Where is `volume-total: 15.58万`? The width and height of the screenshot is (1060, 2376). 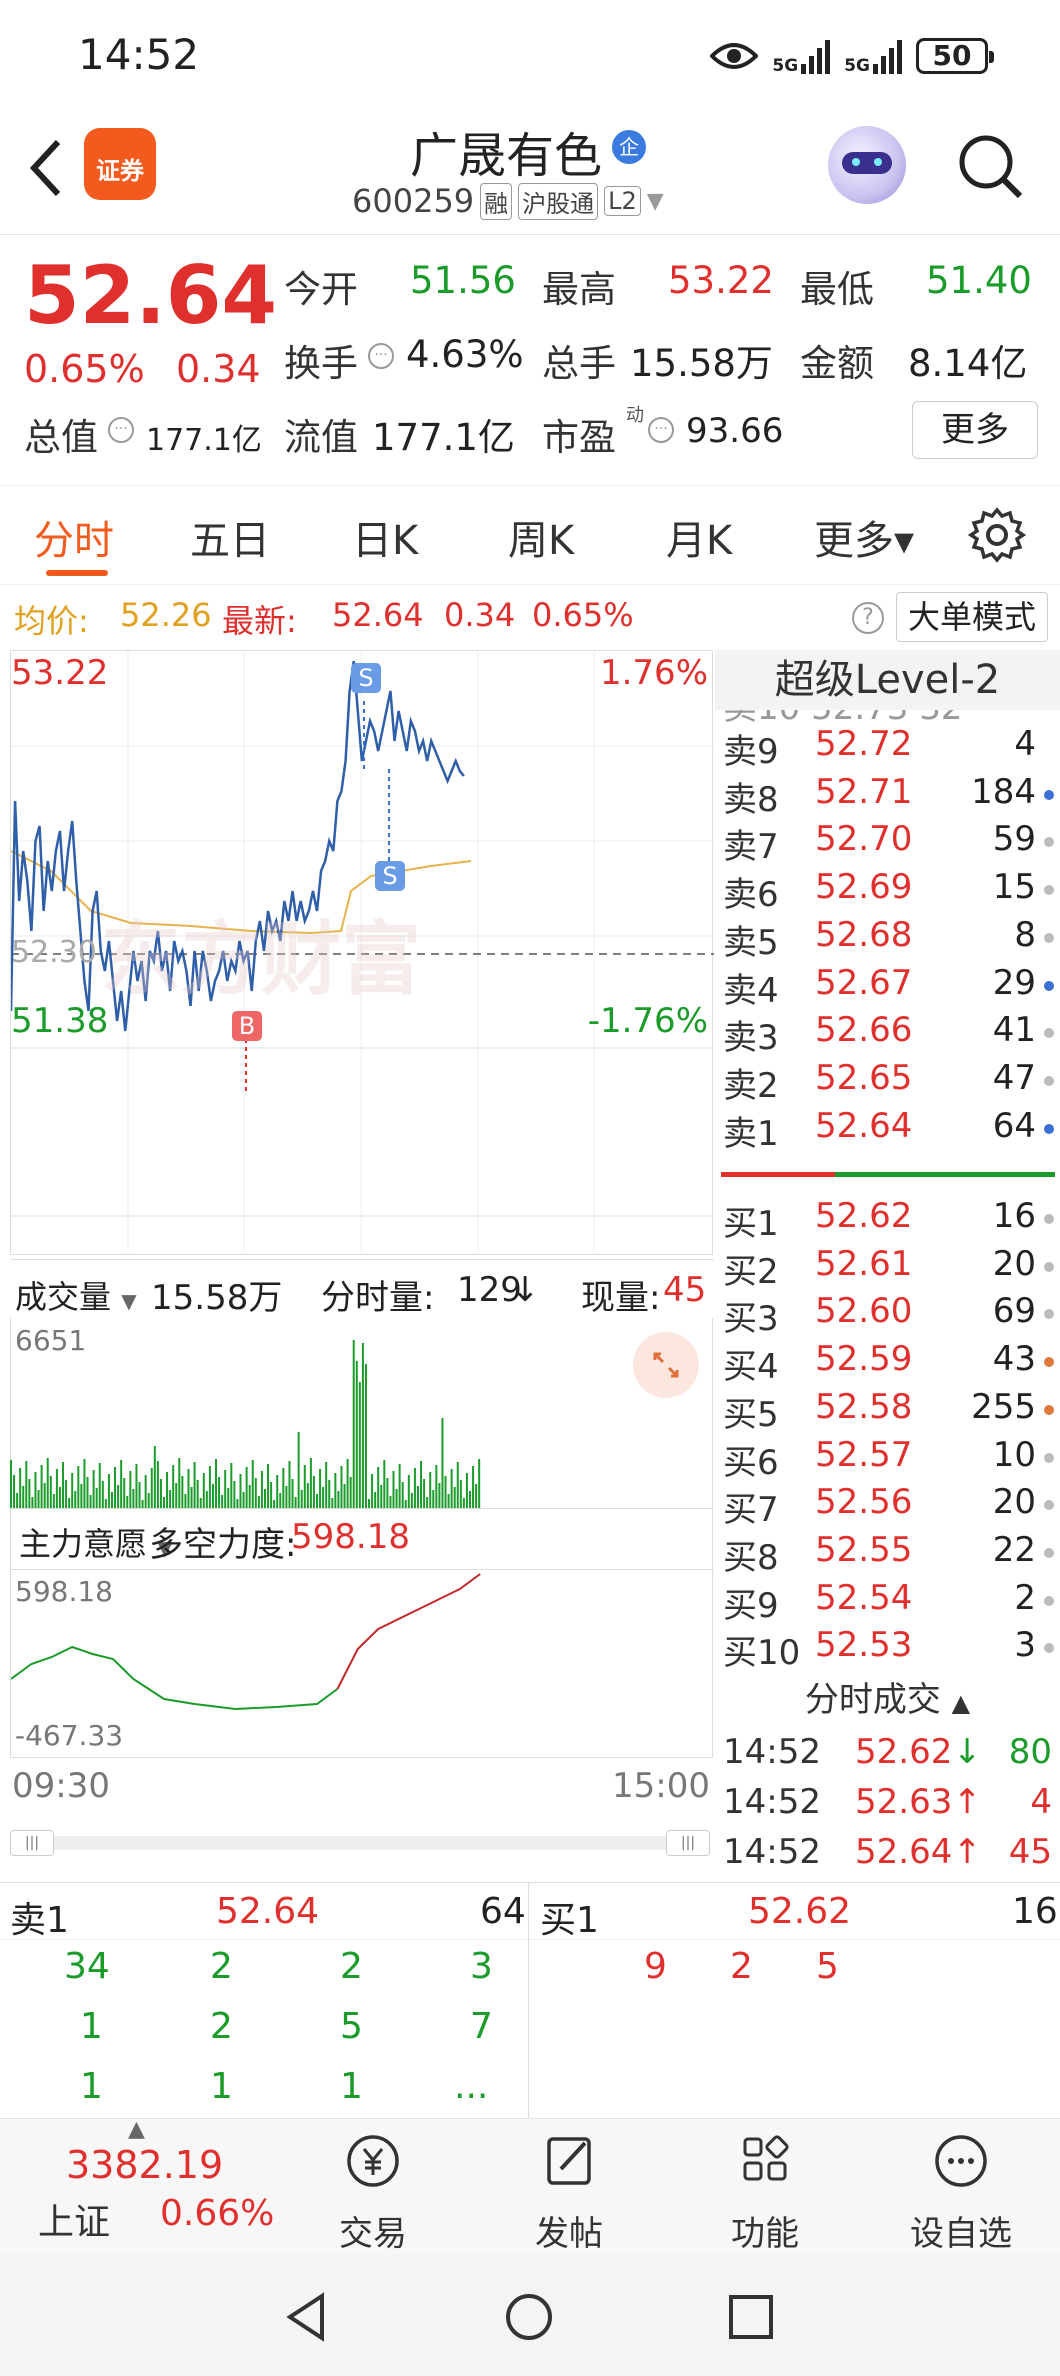 volume-total: 15.58万 is located at coordinates (217, 1298).